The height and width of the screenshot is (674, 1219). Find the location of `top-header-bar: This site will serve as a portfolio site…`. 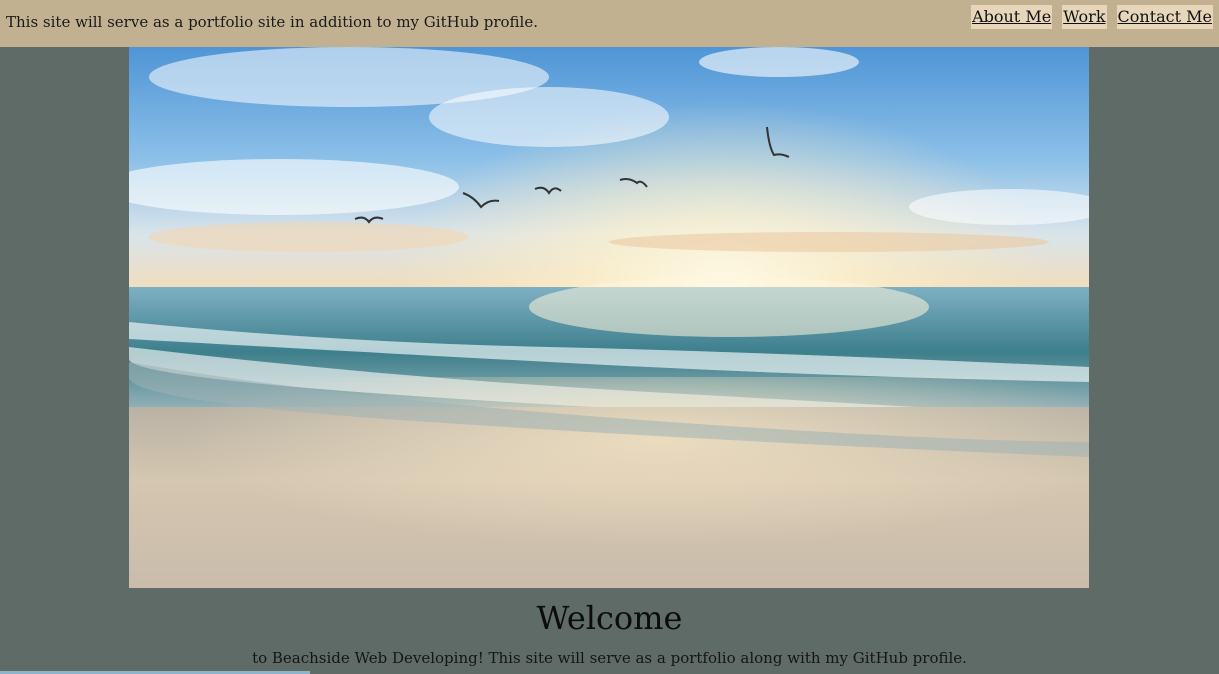

top-header-bar: This site will serve as a portfolio site… is located at coordinates (609, 23).